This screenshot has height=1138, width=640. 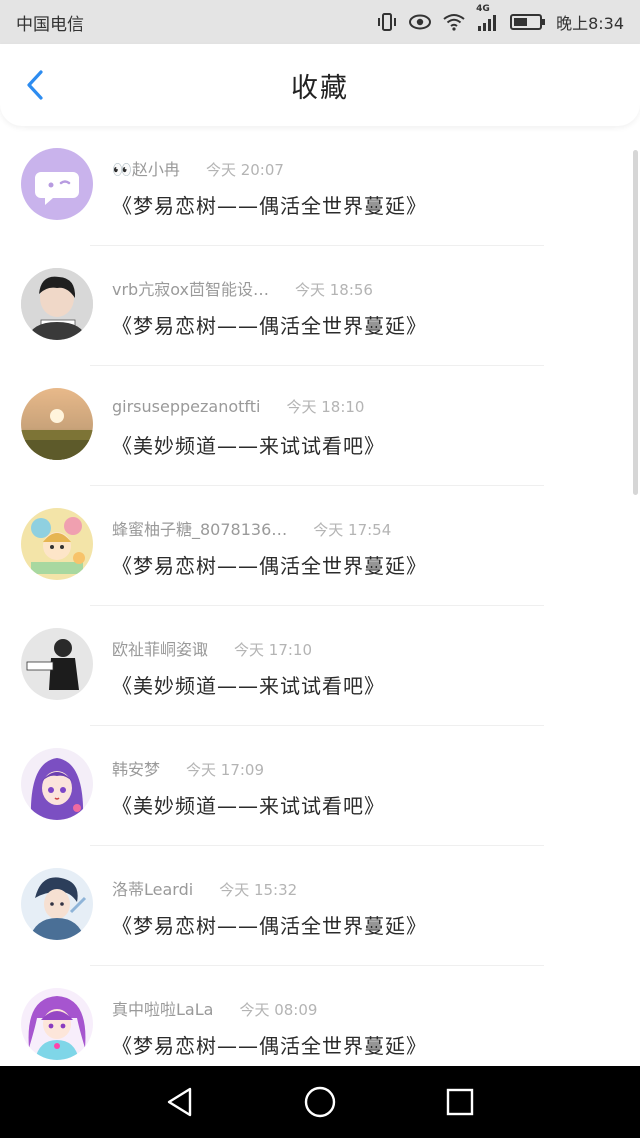 What do you see at coordinates (635, 322) in the screenshot?
I see `scrollbar` at bounding box center [635, 322].